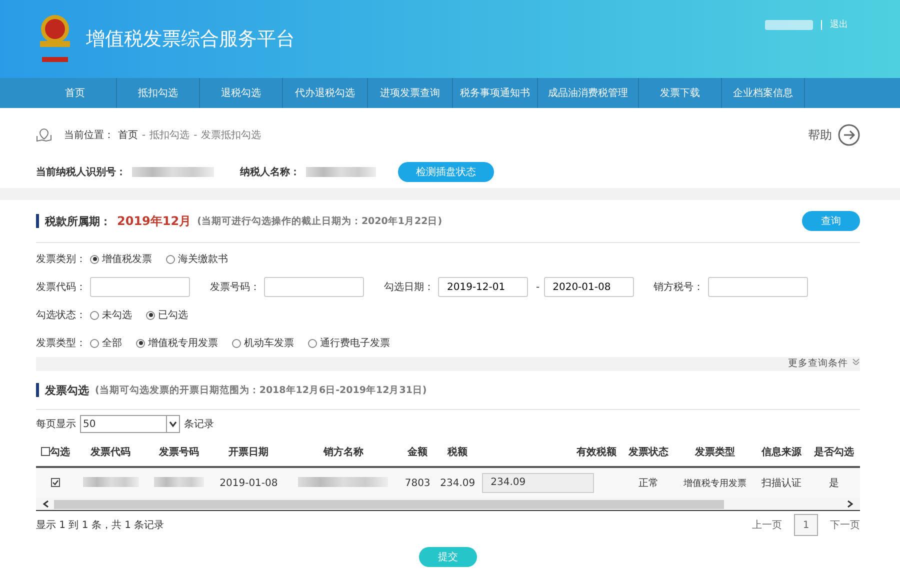  What do you see at coordinates (46, 504) in the screenshot?
I see `scroll-left-icon` at bounding box center [46, 504].